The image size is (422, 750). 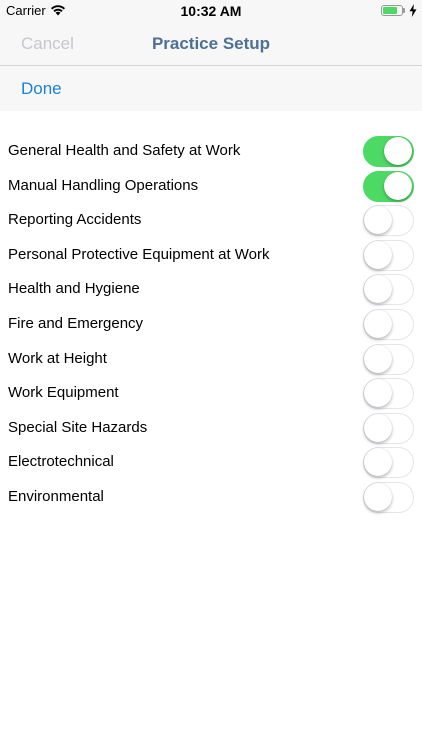 I want to click on battery-level-fill, so click(x=390, y=10).